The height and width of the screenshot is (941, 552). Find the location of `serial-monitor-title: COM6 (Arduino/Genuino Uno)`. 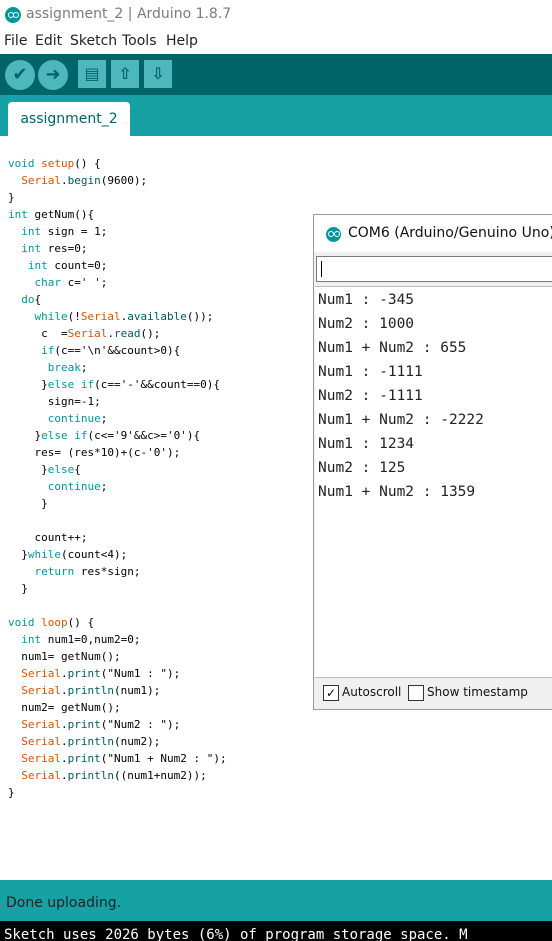

serial-monitor-title: COM6 (Arduino/Genuino Uno) is located at coordinates (450, 233).